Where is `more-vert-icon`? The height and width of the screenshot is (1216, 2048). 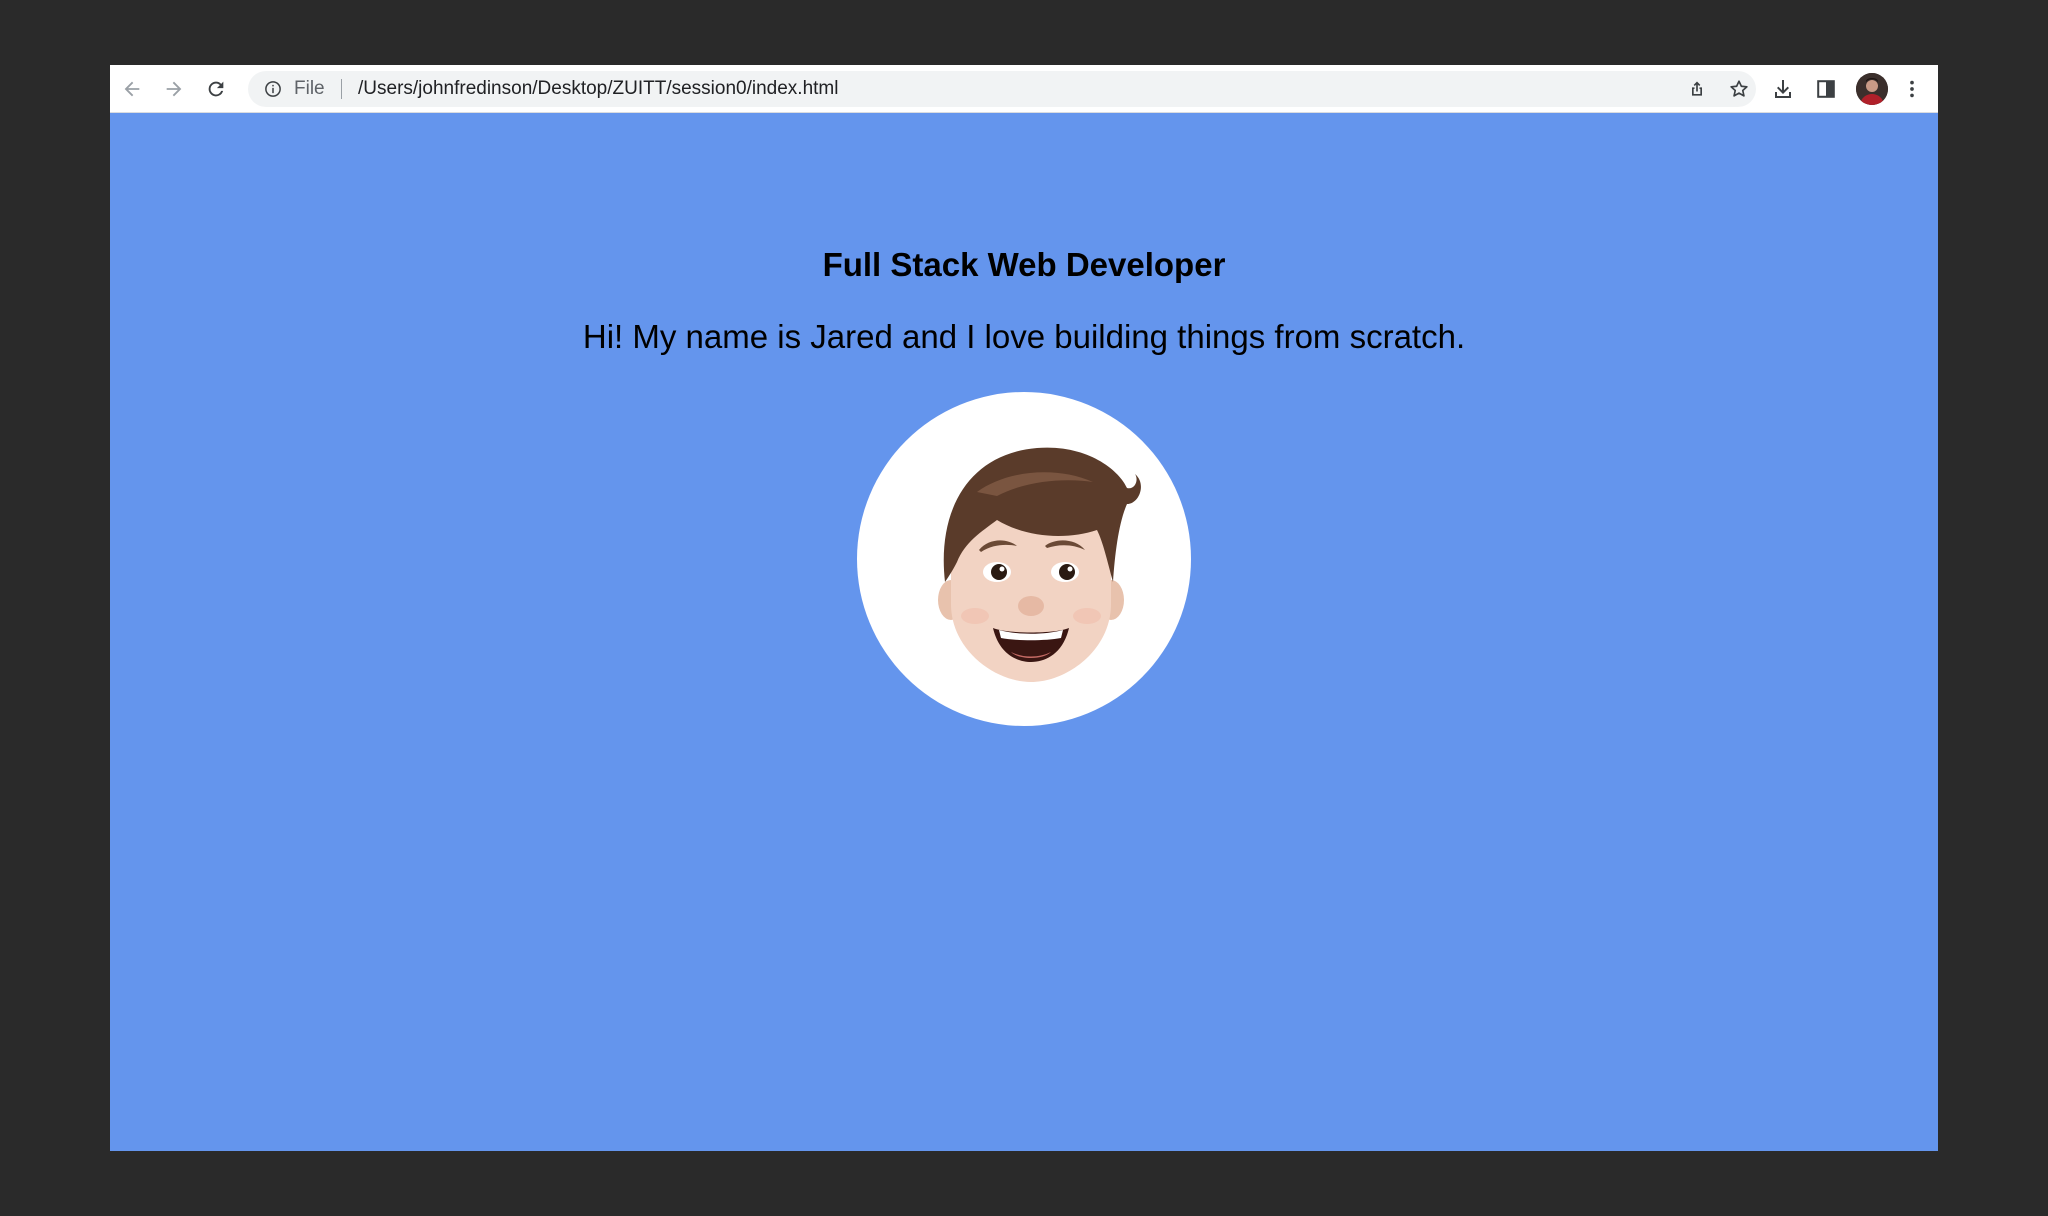
more-vert-icon is located at coordinates (1912, 89).